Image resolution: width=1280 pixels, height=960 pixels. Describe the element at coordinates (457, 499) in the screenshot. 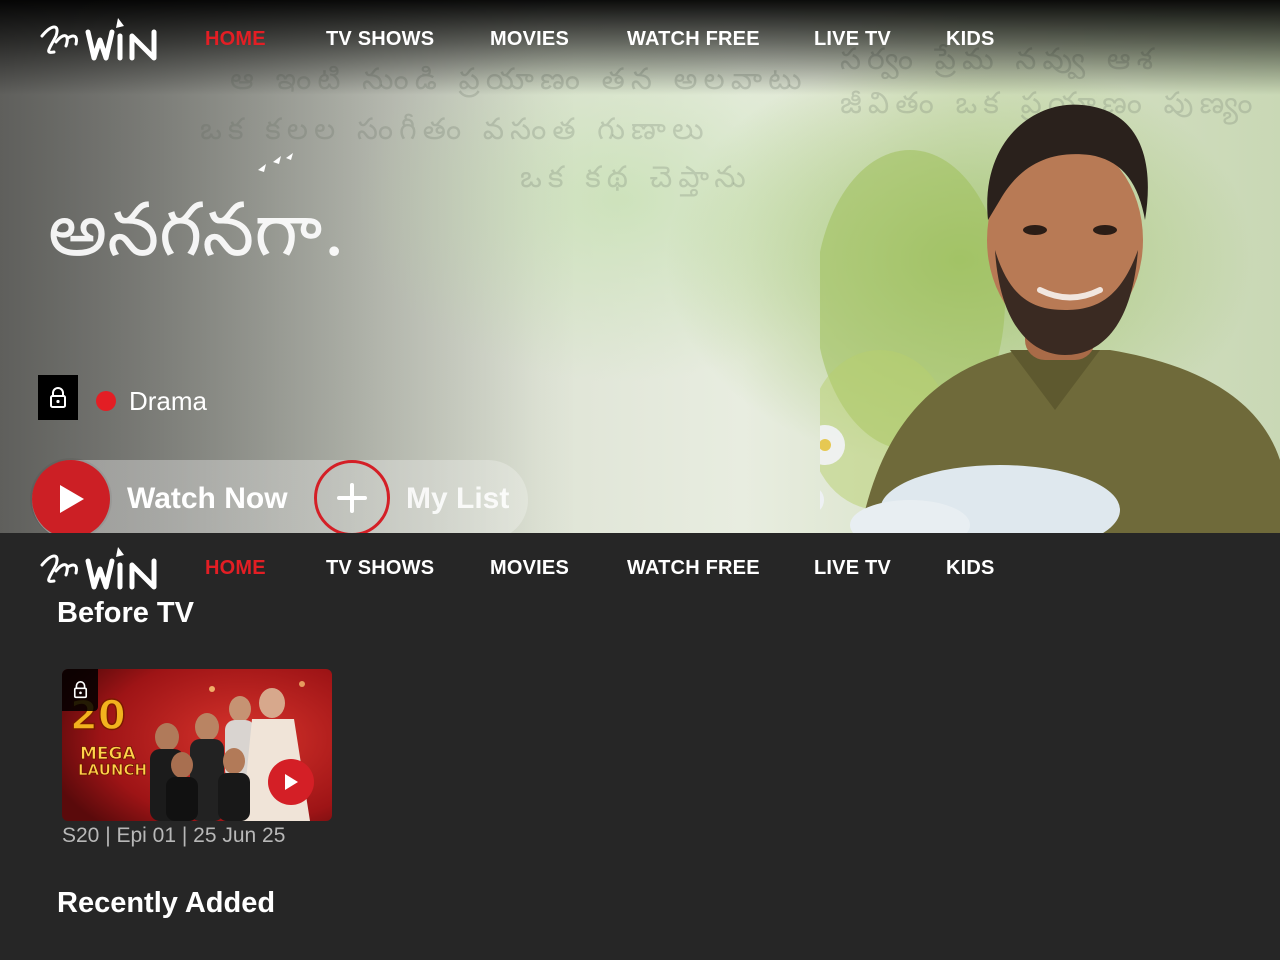

I see `my-list-label: My List` at that location.